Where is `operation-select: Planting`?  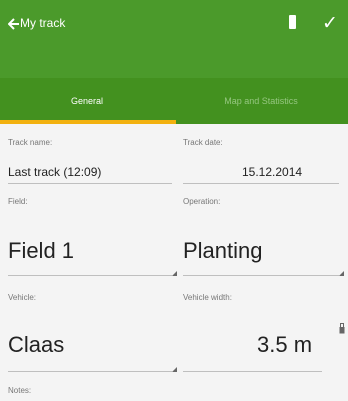
operation-select: Planting is located at coordinates (223, 251).